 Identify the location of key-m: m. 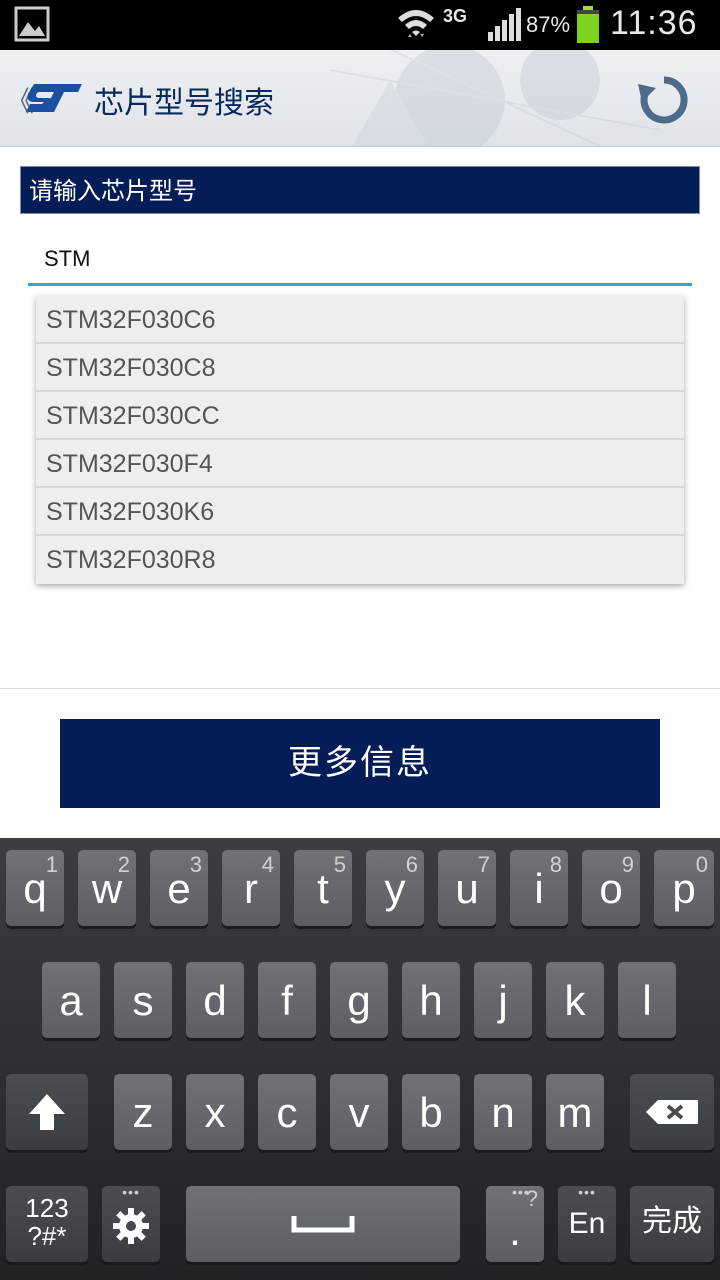
(575, 1112).